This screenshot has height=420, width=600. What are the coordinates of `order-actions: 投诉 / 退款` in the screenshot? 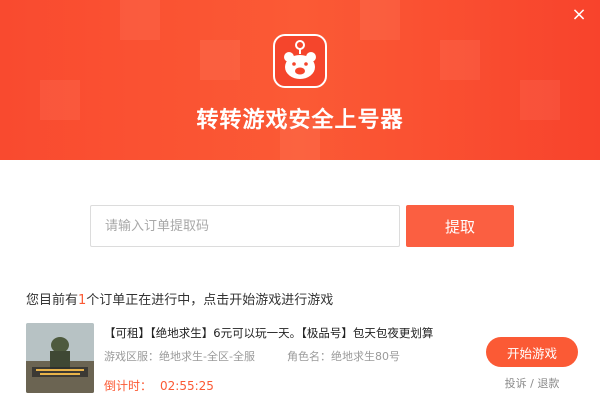 It's located at (532, 383).